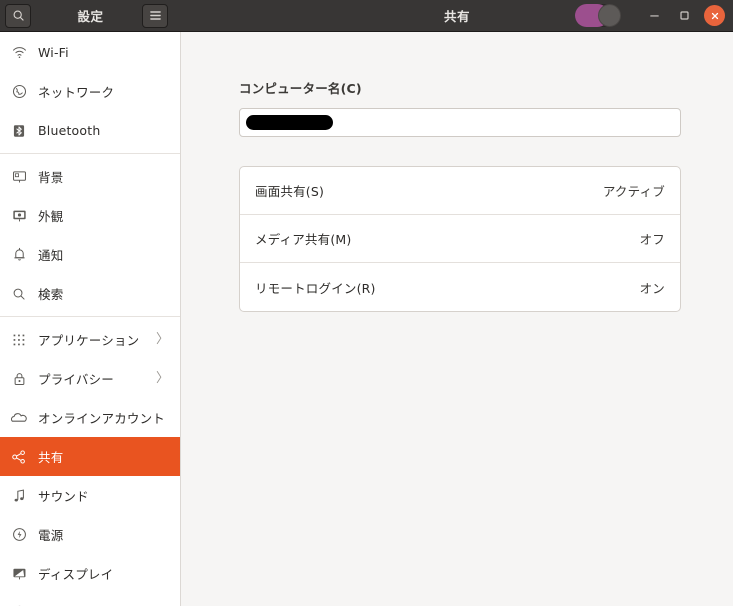  What do you see at coordinates (76, 574) in the screenshot?
I see `sidebar-item-label: ディスプレイ` at bounding box center [76, 574].